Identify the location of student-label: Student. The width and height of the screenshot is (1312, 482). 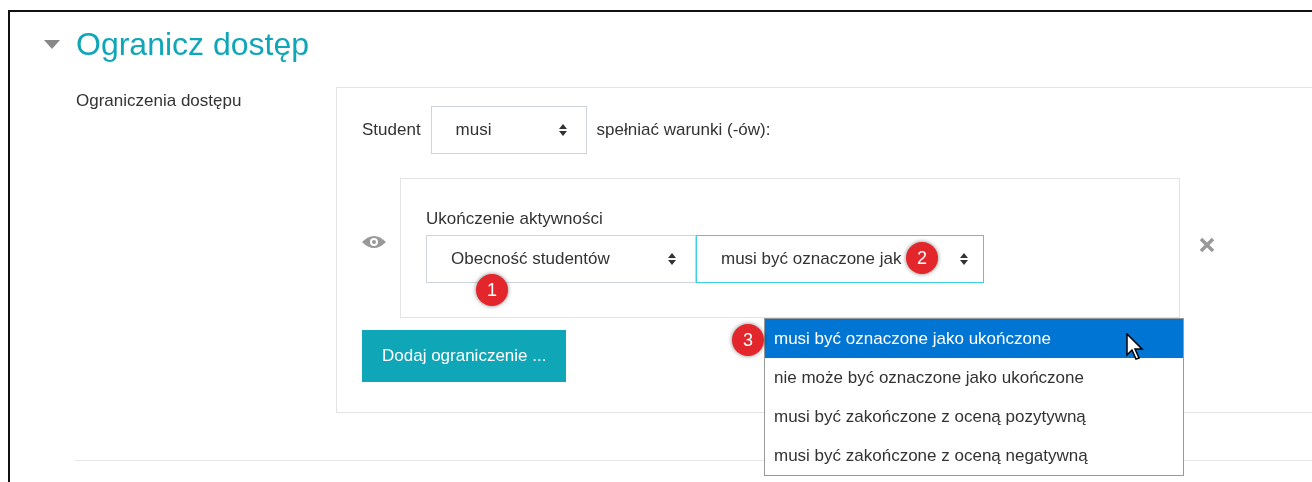
(391, 130).